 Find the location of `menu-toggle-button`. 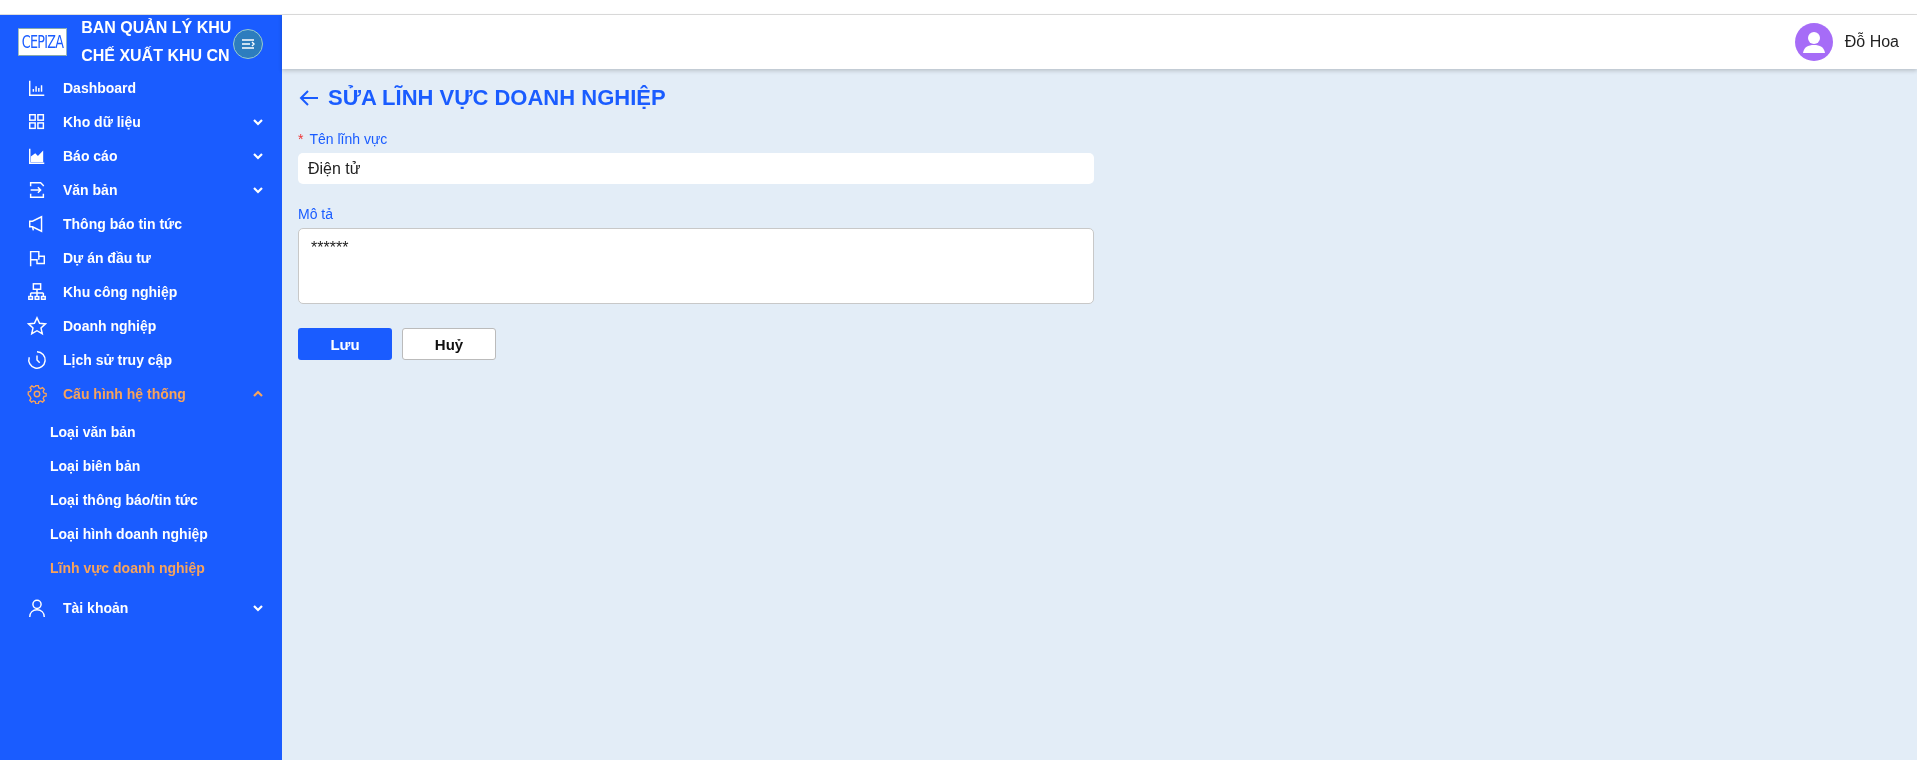

menu-toggle-button is located at coordinates (248, 44).